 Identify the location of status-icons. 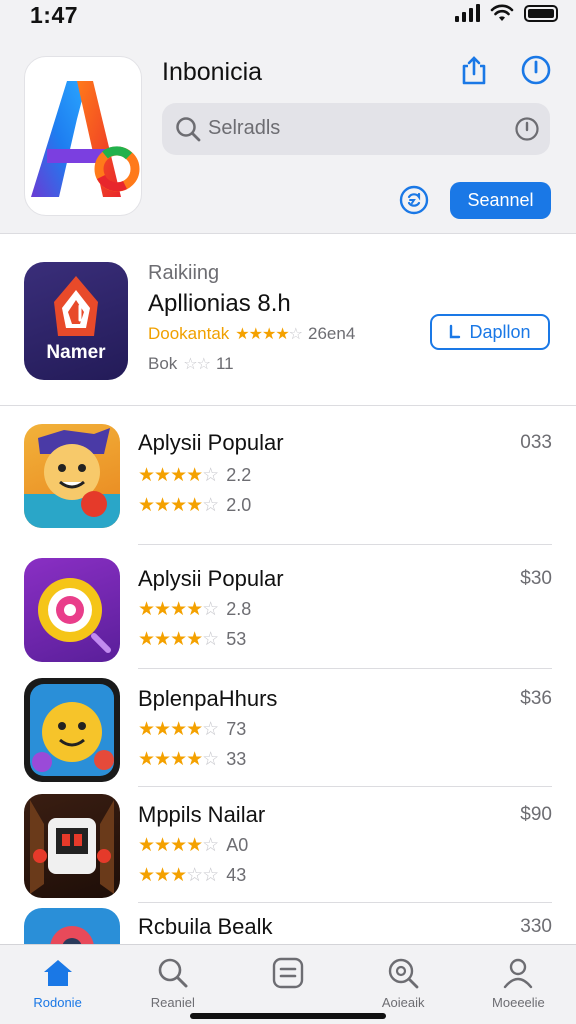
(506, 13).